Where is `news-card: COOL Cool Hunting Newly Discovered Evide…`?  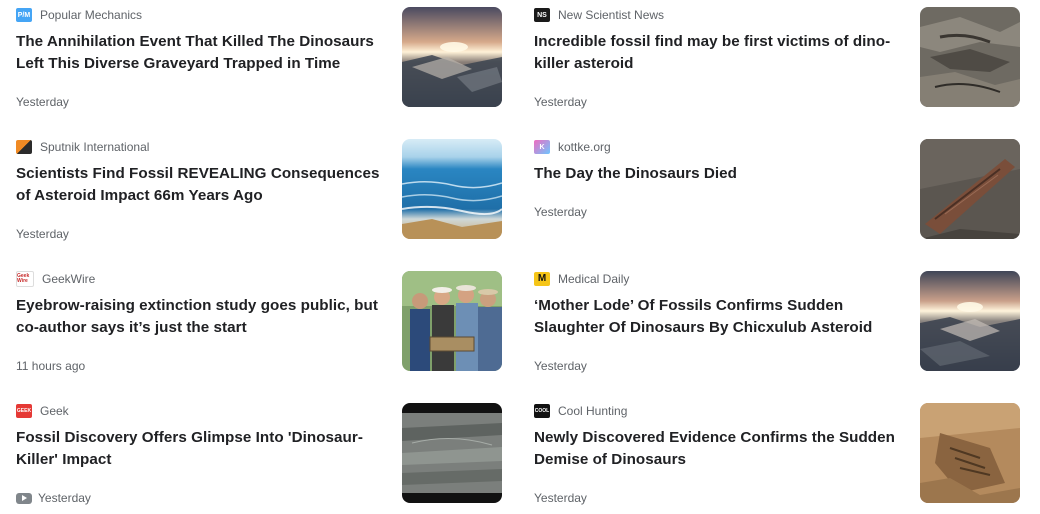 news-card: COOL Cool Hunting Newly Discovered Evide… is located at coordinates (785, 454).